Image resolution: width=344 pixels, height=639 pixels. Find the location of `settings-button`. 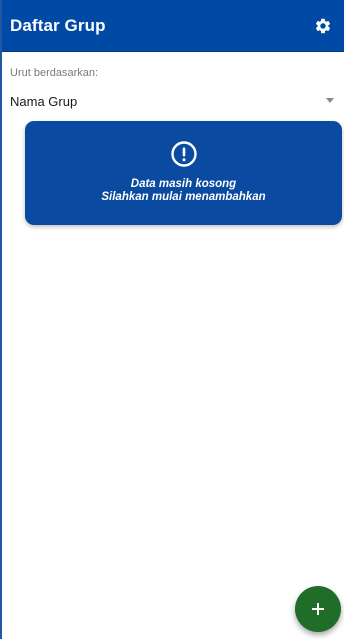

settings-button is located at coordinates (323, 26).